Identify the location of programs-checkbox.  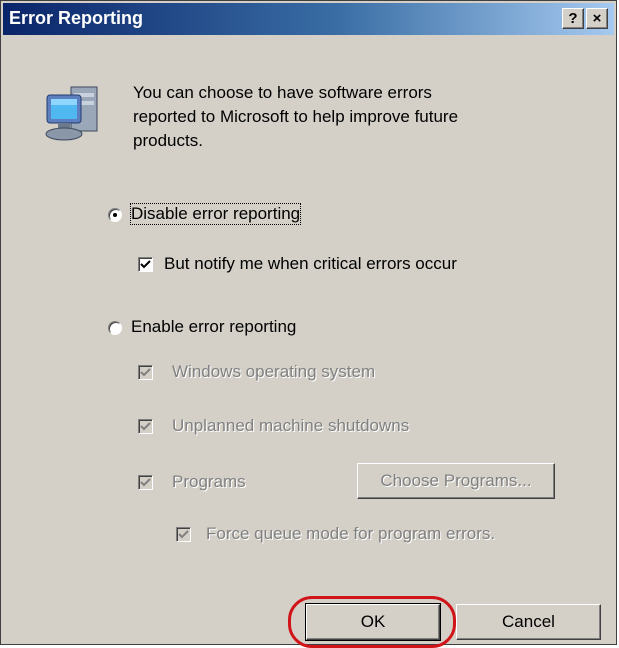
(145, 482).